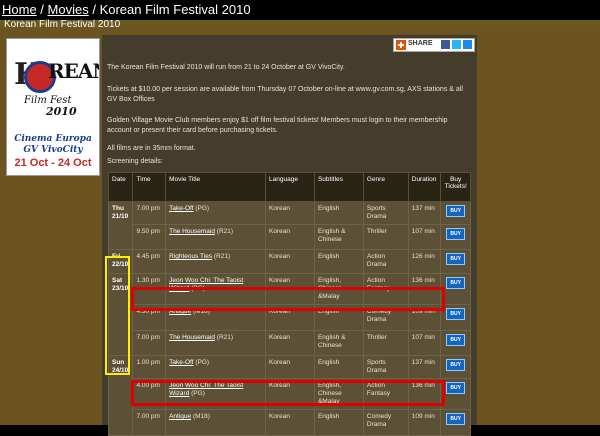 This screenshot has width=600, height=436. I want to click on header-genre: Genre, so click(385, 187).